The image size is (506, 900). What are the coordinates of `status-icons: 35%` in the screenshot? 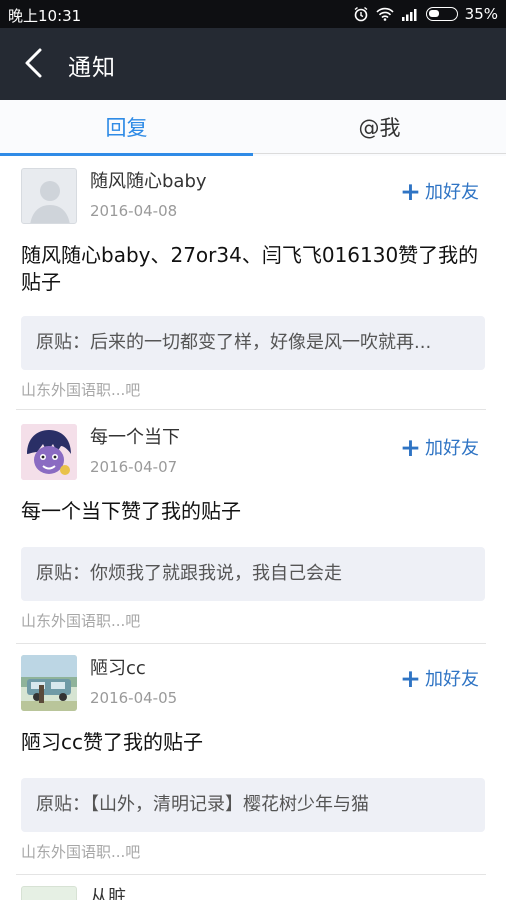 It's located at (425, 14).